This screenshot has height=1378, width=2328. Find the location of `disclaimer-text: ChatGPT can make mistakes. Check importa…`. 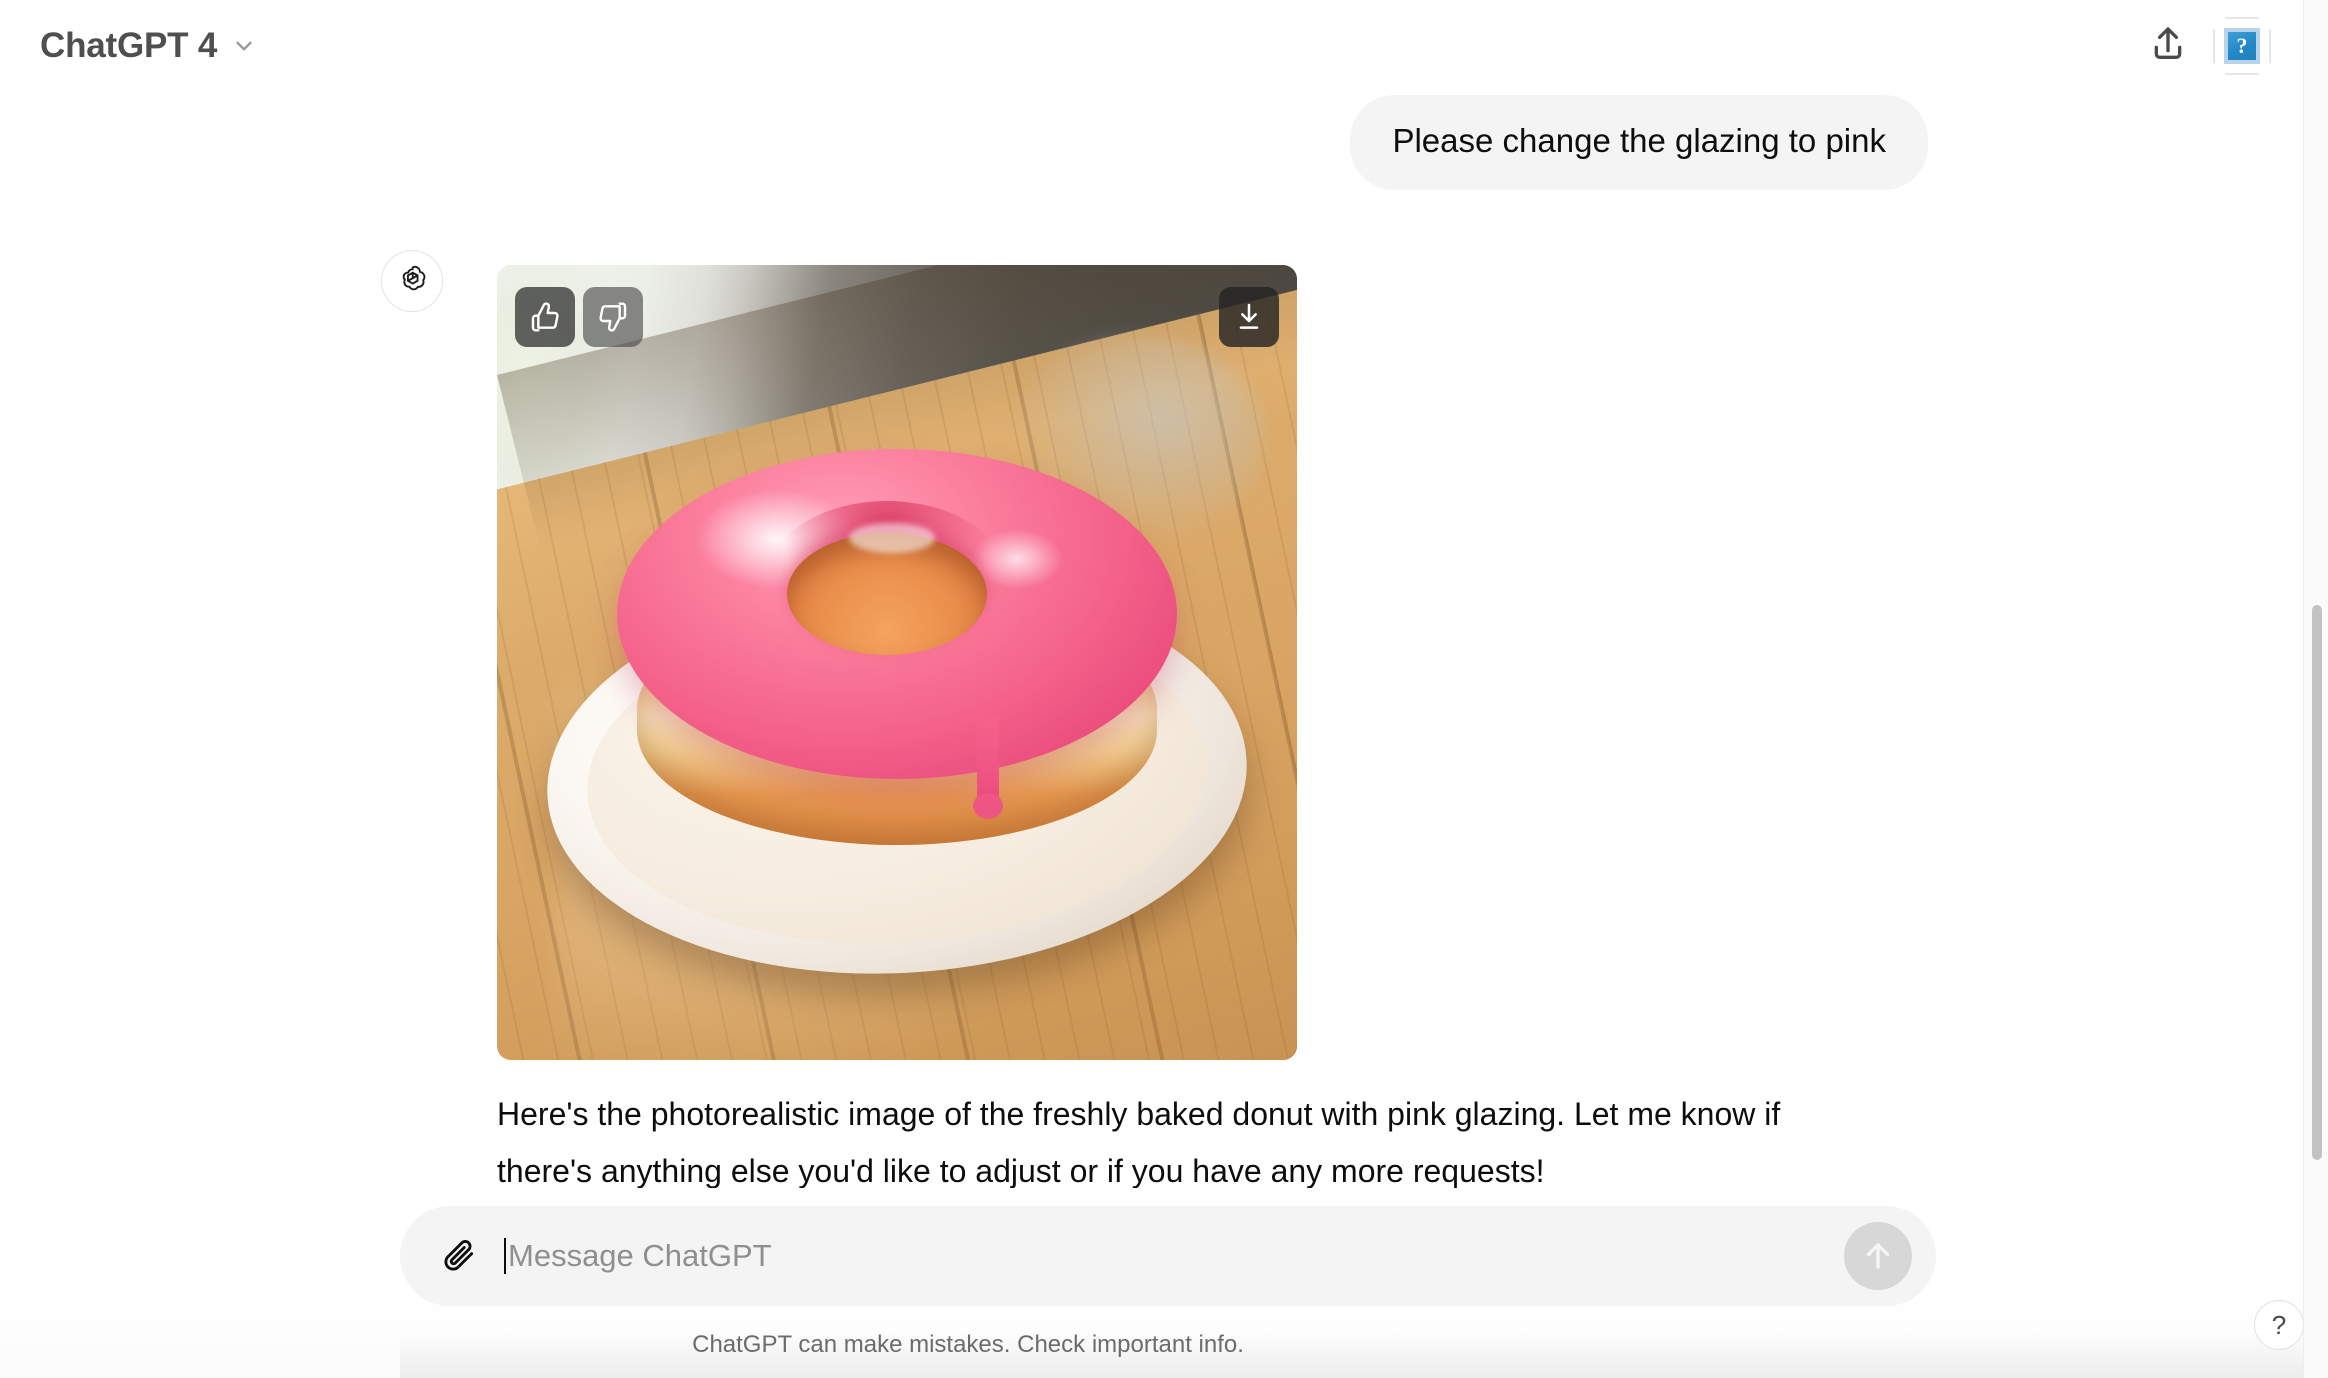

disclaimer-text: ChatGPT can make mistakes. Check importa… is located at coordinates (968, 1344).